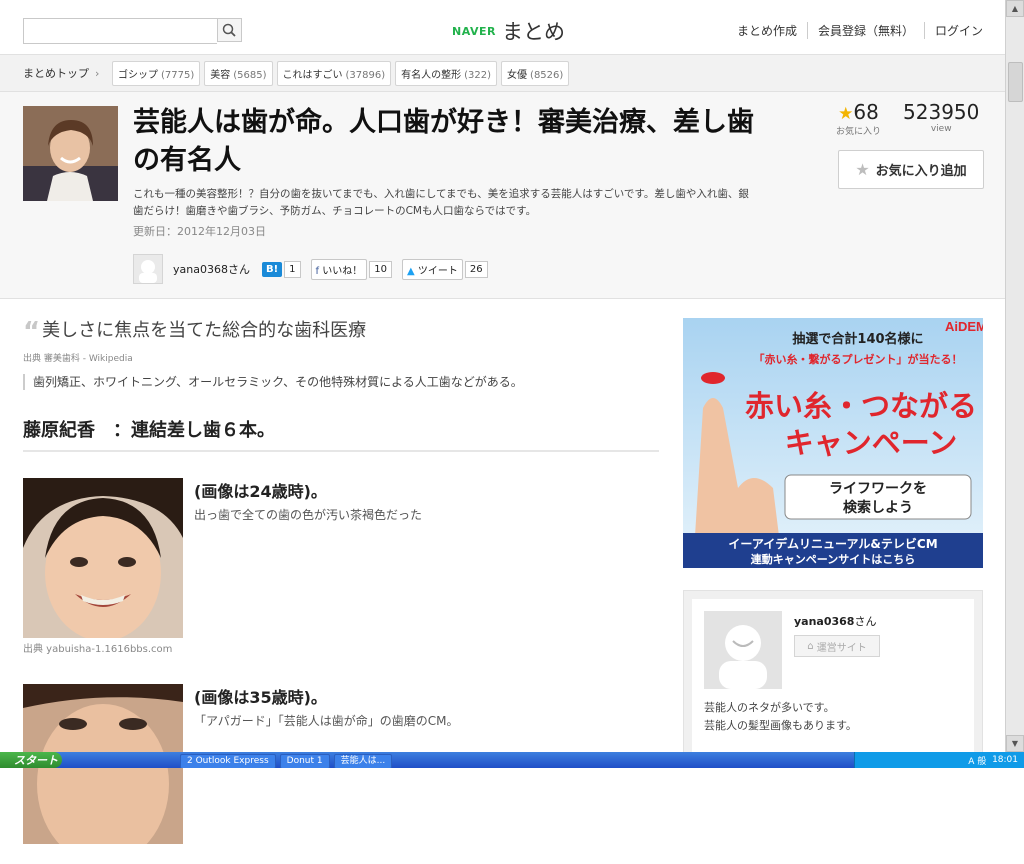  What do you see at coordinates (743, 650) in the screenshot?
I see `profile-avatar` at bounding box center [743, 650].